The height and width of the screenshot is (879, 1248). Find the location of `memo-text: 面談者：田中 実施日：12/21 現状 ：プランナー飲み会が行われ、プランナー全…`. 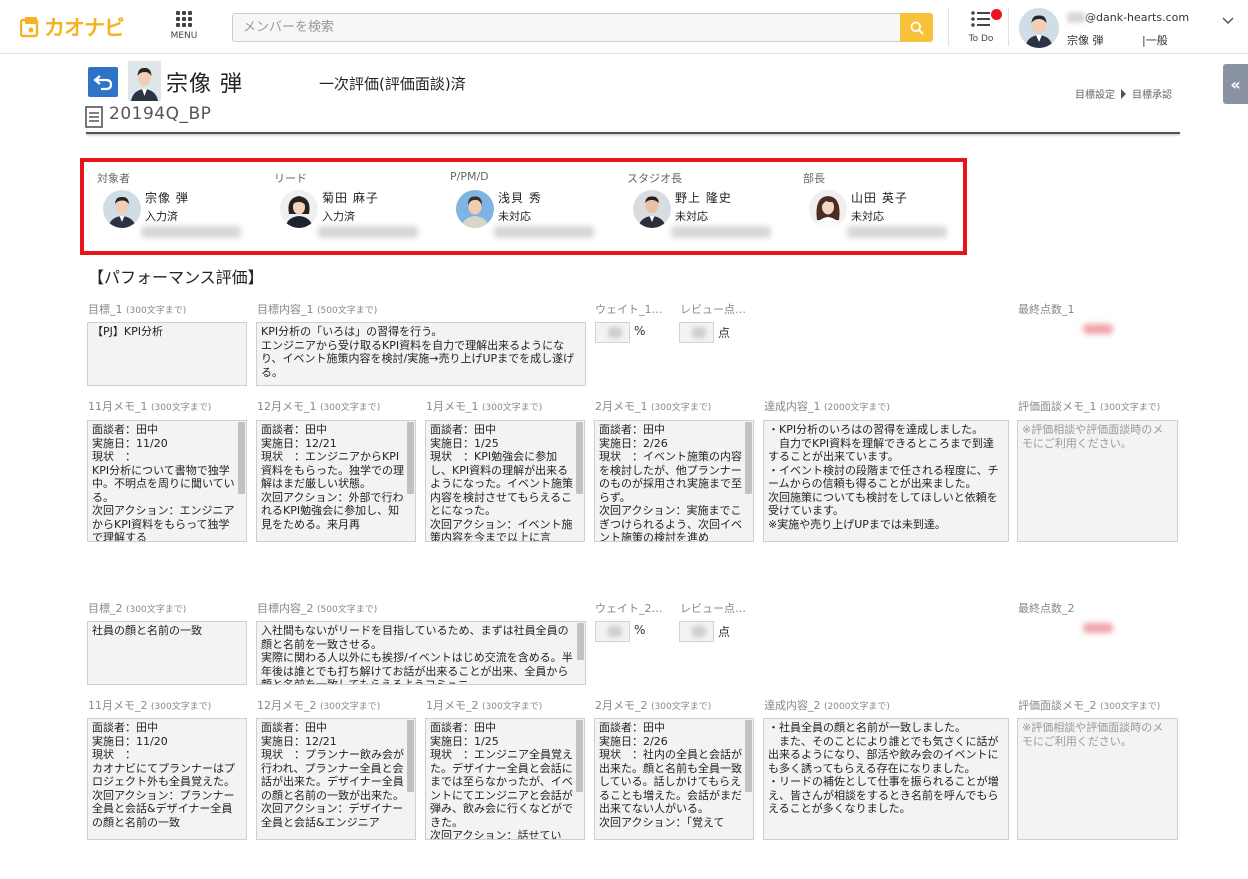

memo-text: 面談者：田中 実施日：12/21 現状 ：プランナー飲み会が行われ、プランナー全… is located at coordinates (332, 775).